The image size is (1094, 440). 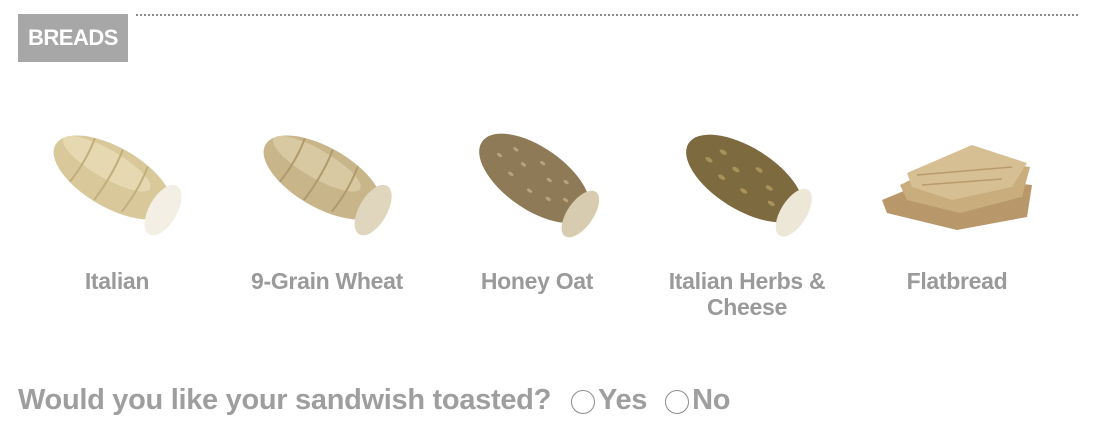 What do you see at coordinates (607, 15) in the screenshot?
I see `dotted-divider` at bounding box center [607, 15].